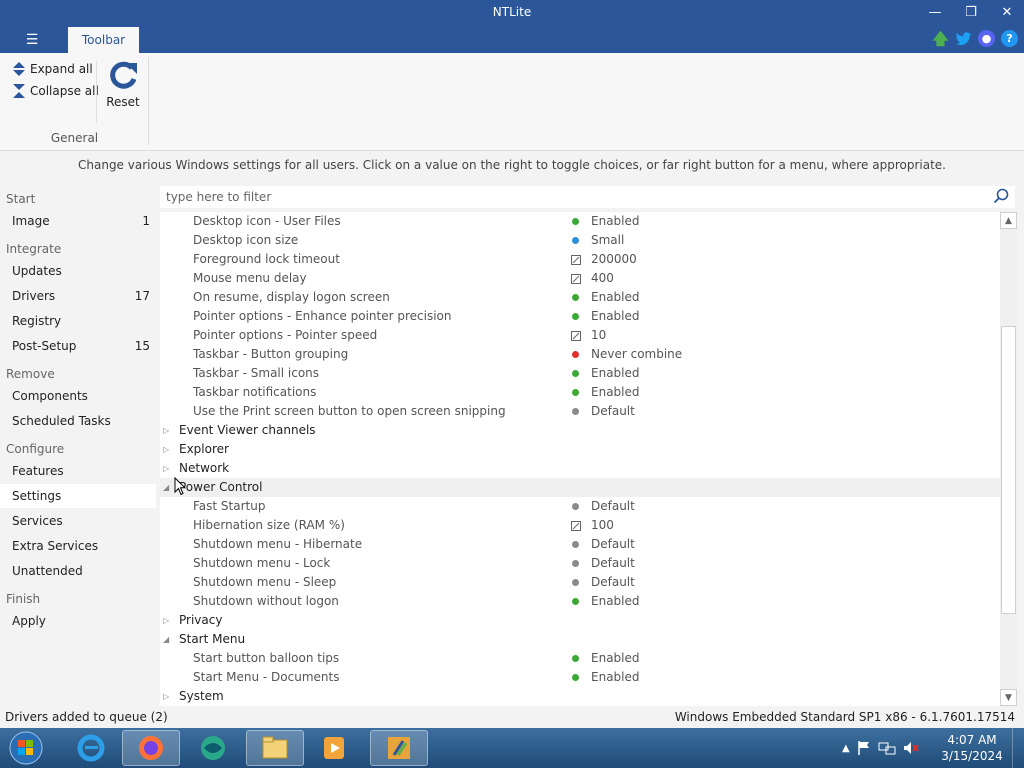 The width and height of the screenshot is (1024, 768). What do you see at coordinates (151, 748) in the screenshot?
I see `taskbar-firefox-button` at bounding box center [151, 748].